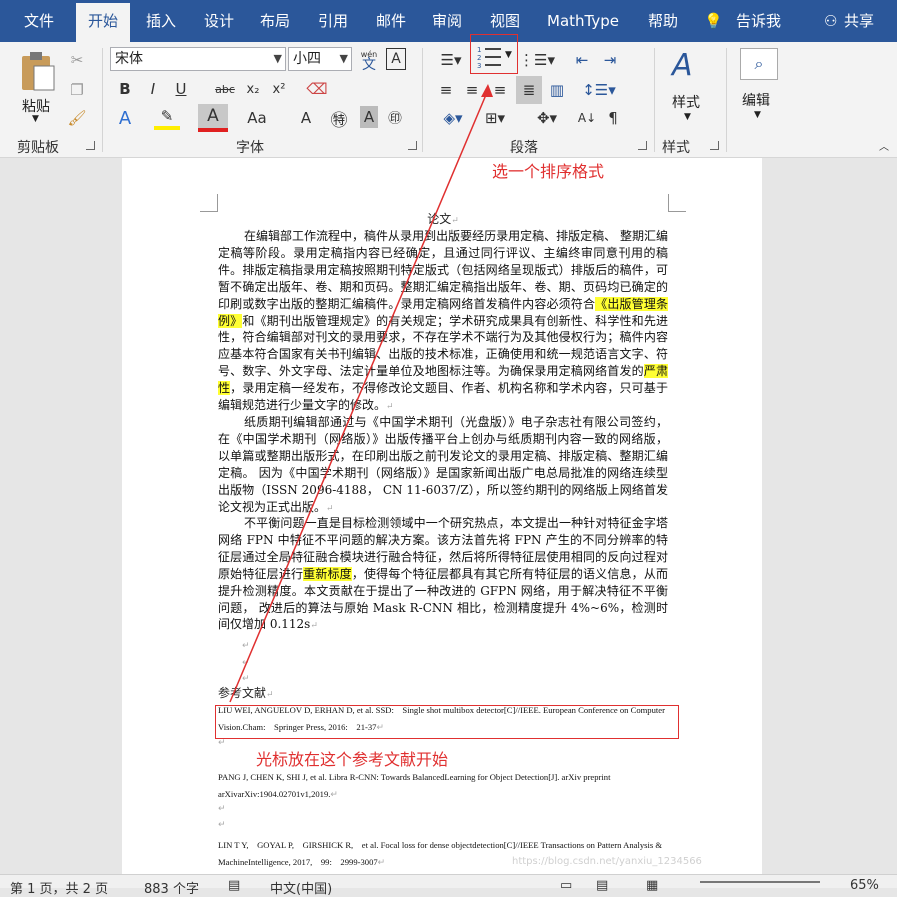 The image size is (897, 897). What do you see at coordinates (479, 65) in the screenshot?
I see `svg-text: 3` at bounding box center [479, 65].